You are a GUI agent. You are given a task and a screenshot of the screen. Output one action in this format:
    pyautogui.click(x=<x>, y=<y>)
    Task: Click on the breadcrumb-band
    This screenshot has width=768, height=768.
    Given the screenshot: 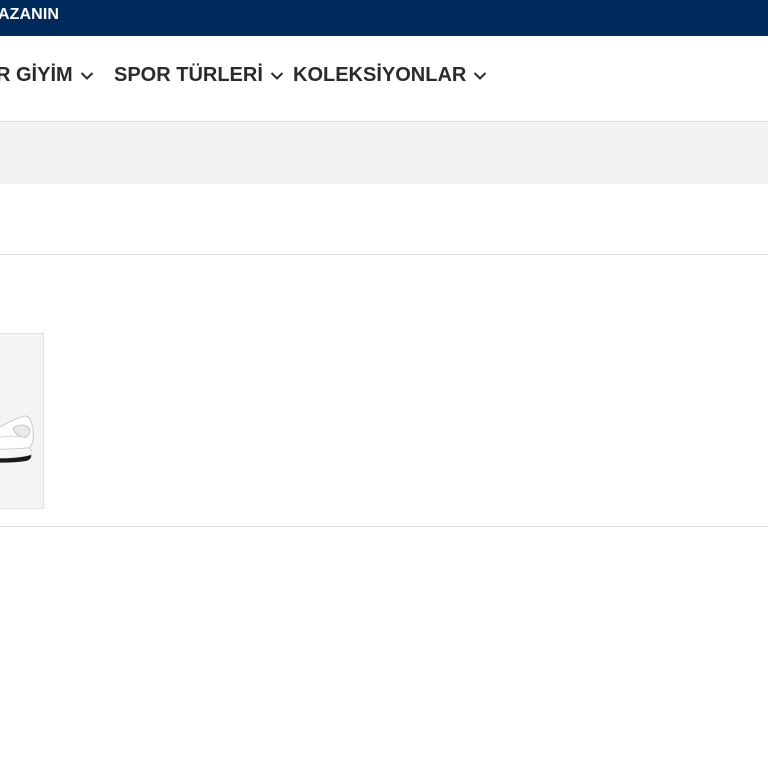 What is the action you would take?
    pyautogui.click(x=384, y=153)
    